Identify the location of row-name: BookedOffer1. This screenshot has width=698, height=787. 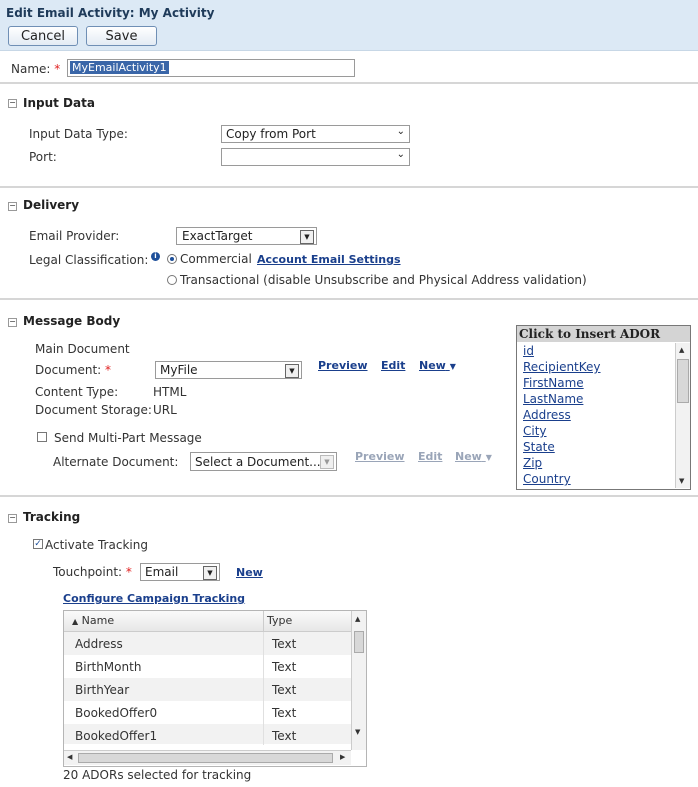
(116, 736).